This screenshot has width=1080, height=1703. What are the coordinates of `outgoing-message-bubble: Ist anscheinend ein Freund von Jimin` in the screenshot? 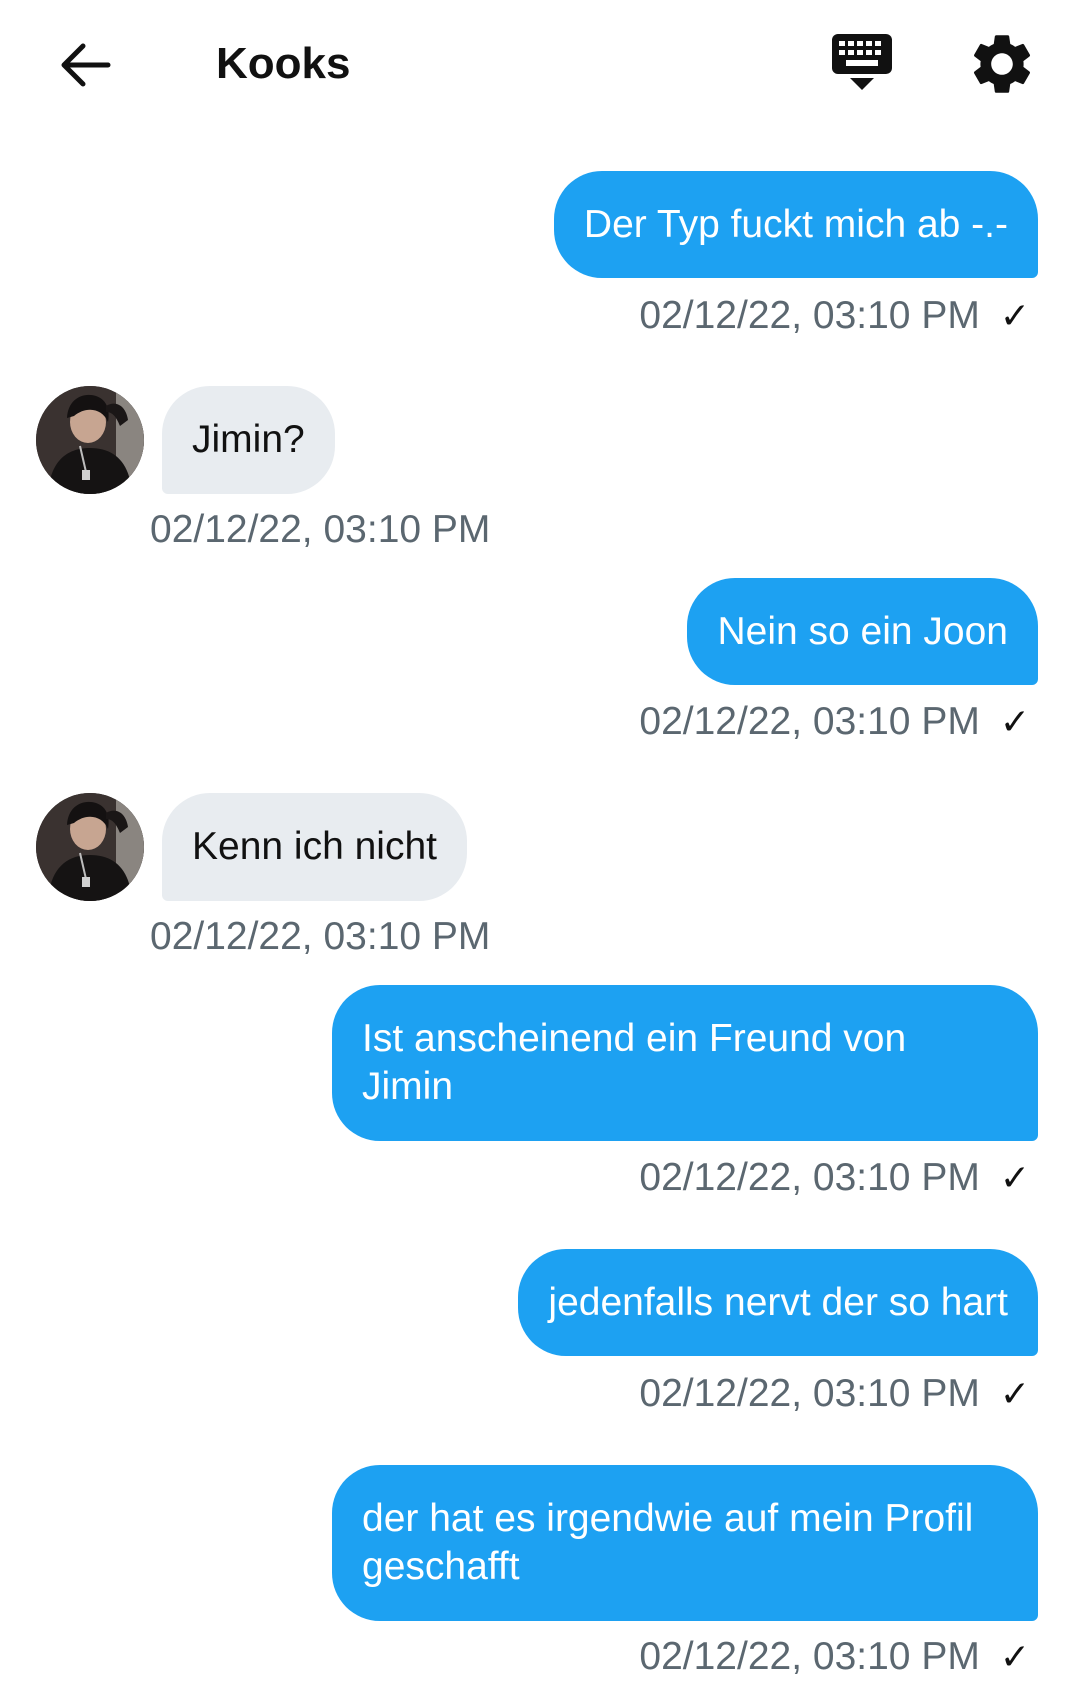 It's located at (685, 1063).